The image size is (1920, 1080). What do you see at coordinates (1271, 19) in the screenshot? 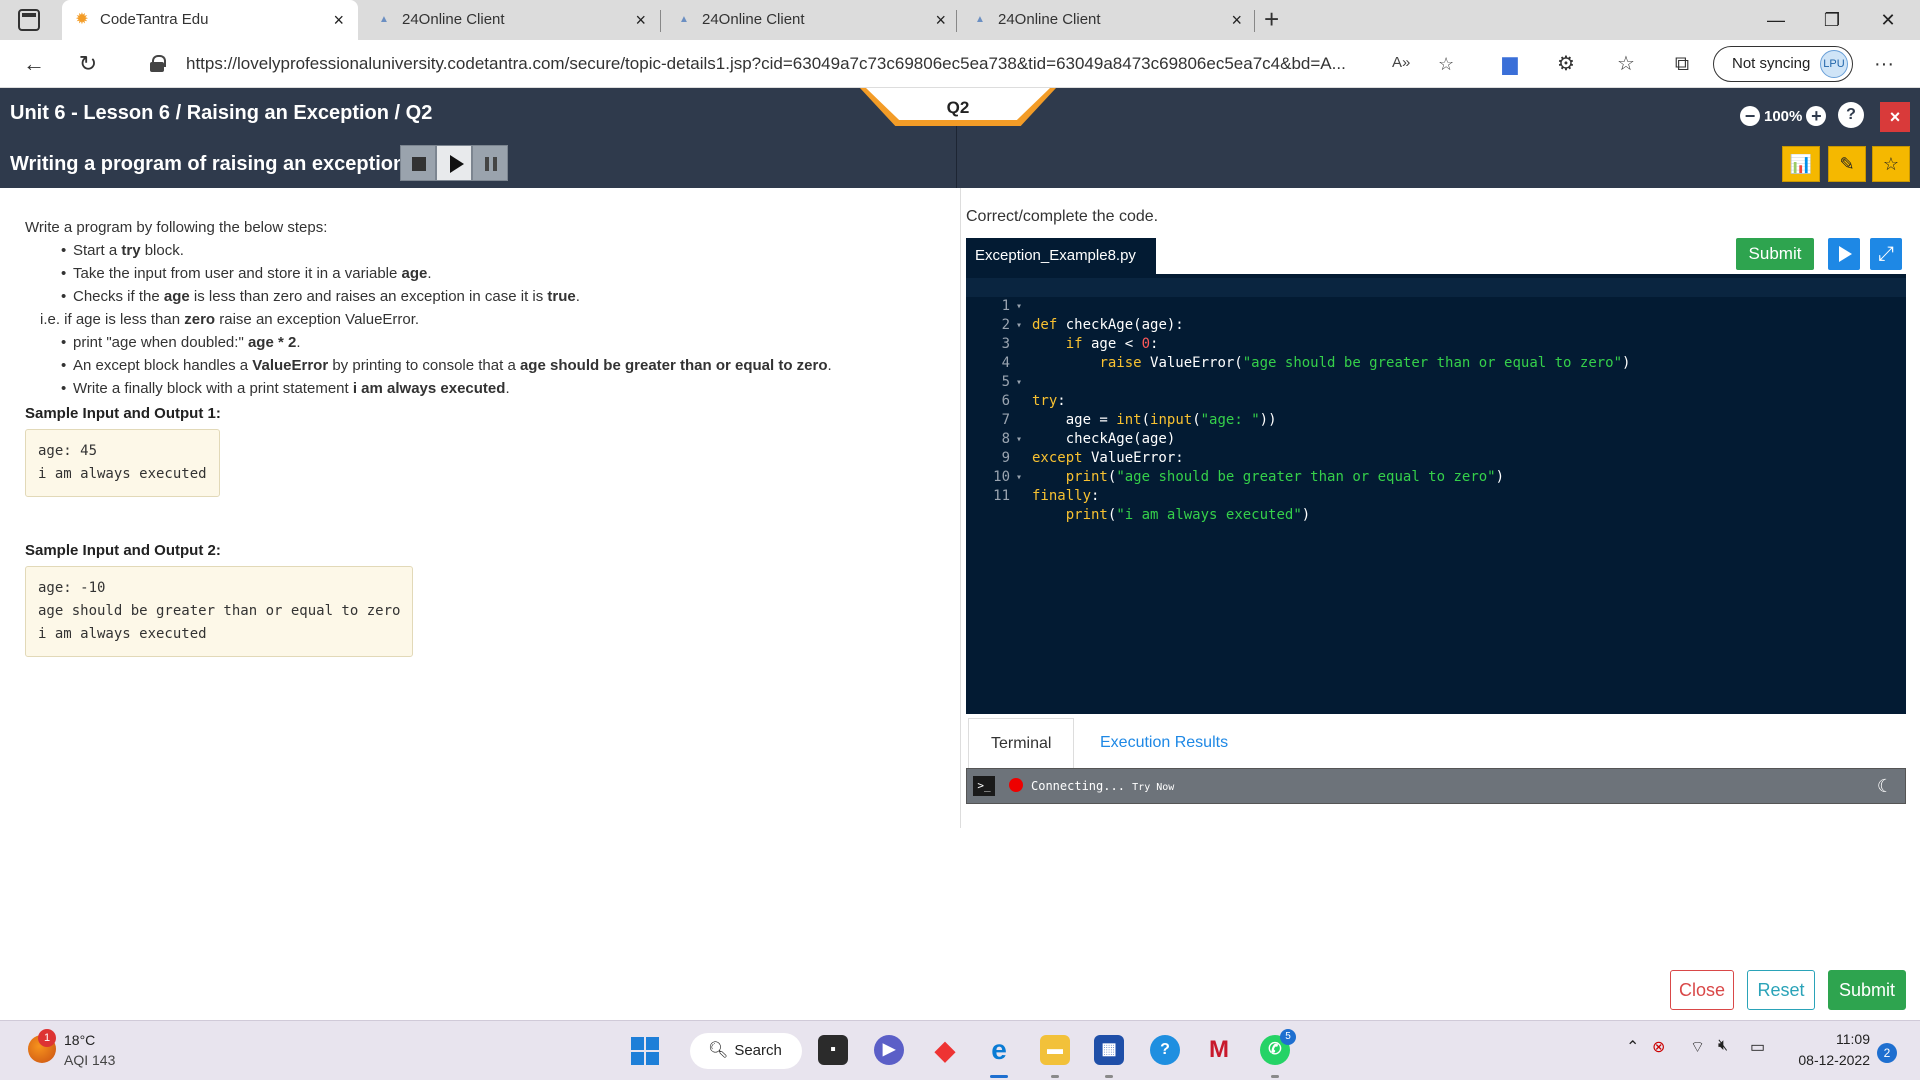
I see `new-tab-icon: +` at bounding box center [1271, 19].